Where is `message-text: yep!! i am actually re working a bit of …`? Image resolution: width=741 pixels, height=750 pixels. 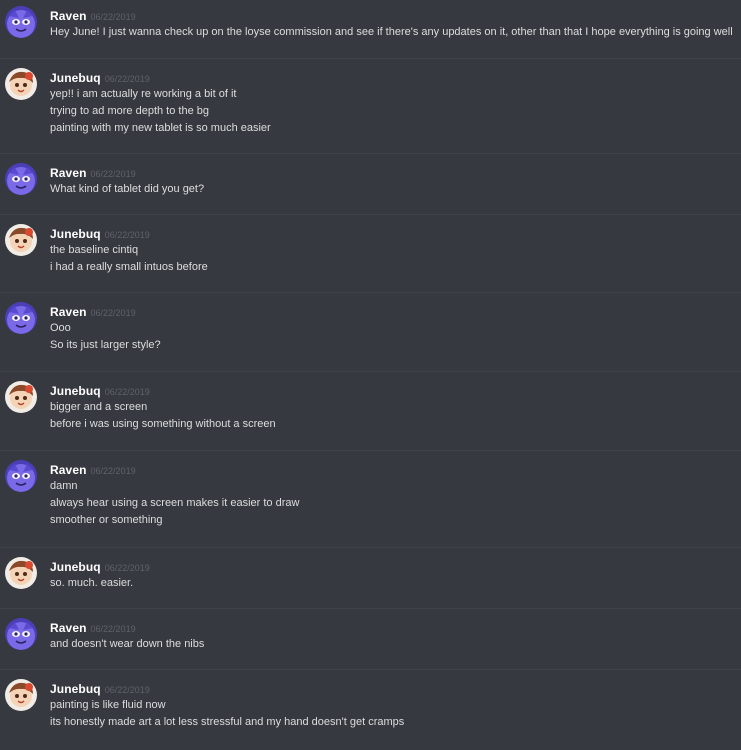 message-text: yep!! i am actually re working a bit of … is located at coordinates (143, 94).